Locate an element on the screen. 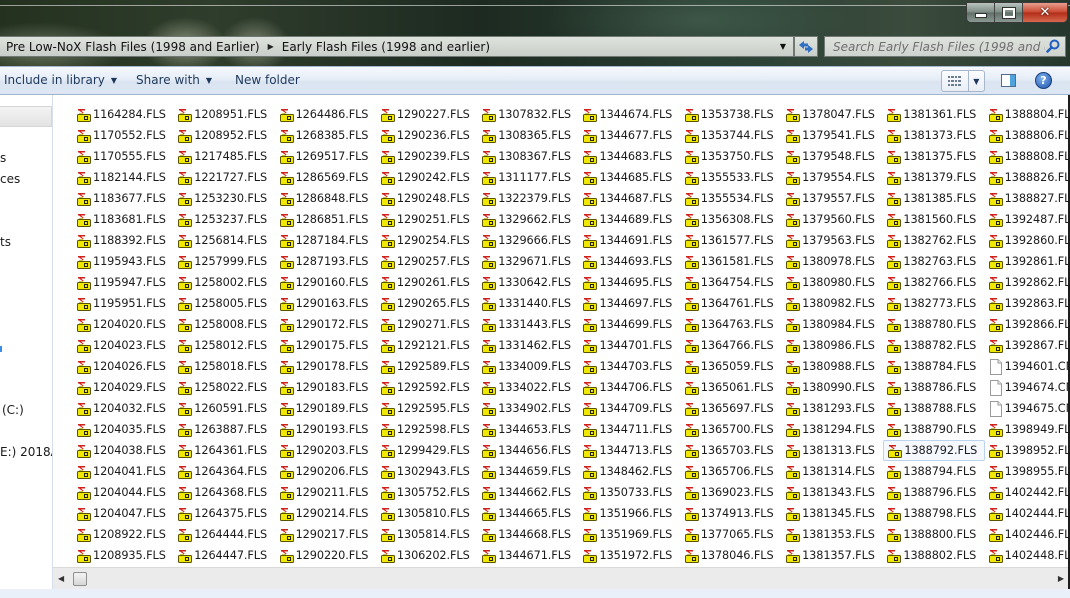  file-item: 1290220.FLS is located at coordinates (326, 555).